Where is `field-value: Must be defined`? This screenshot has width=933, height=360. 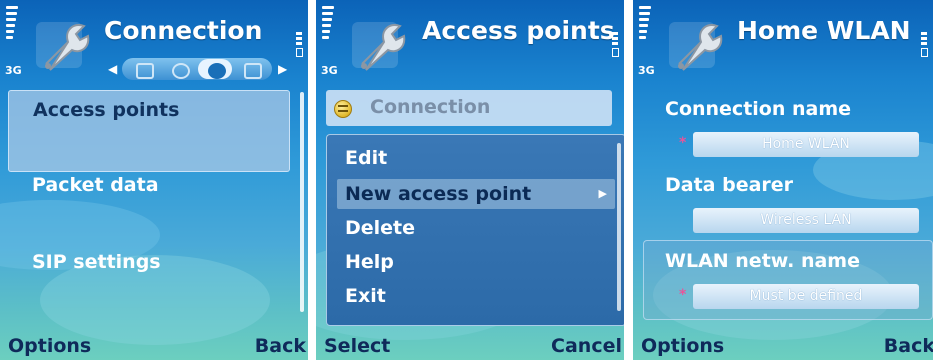 field-value: Must be defined is located at coordinates (806, 296).